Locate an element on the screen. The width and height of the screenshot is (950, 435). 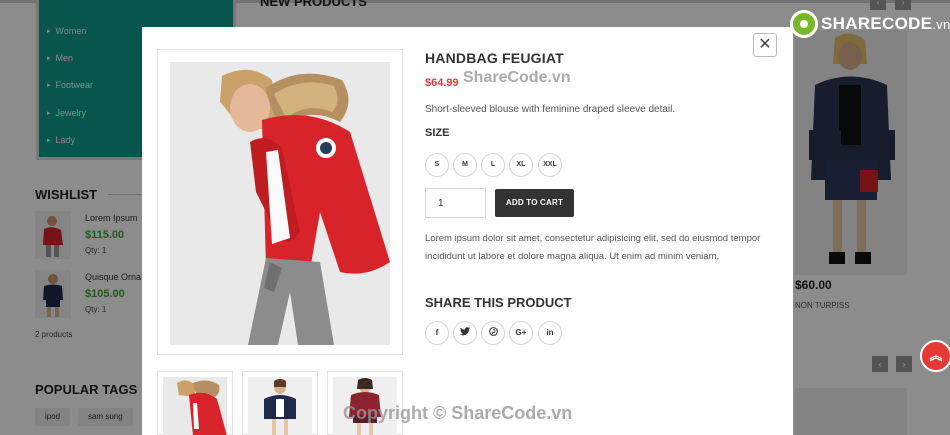
logo-icon is located at coordinates (804, 24).